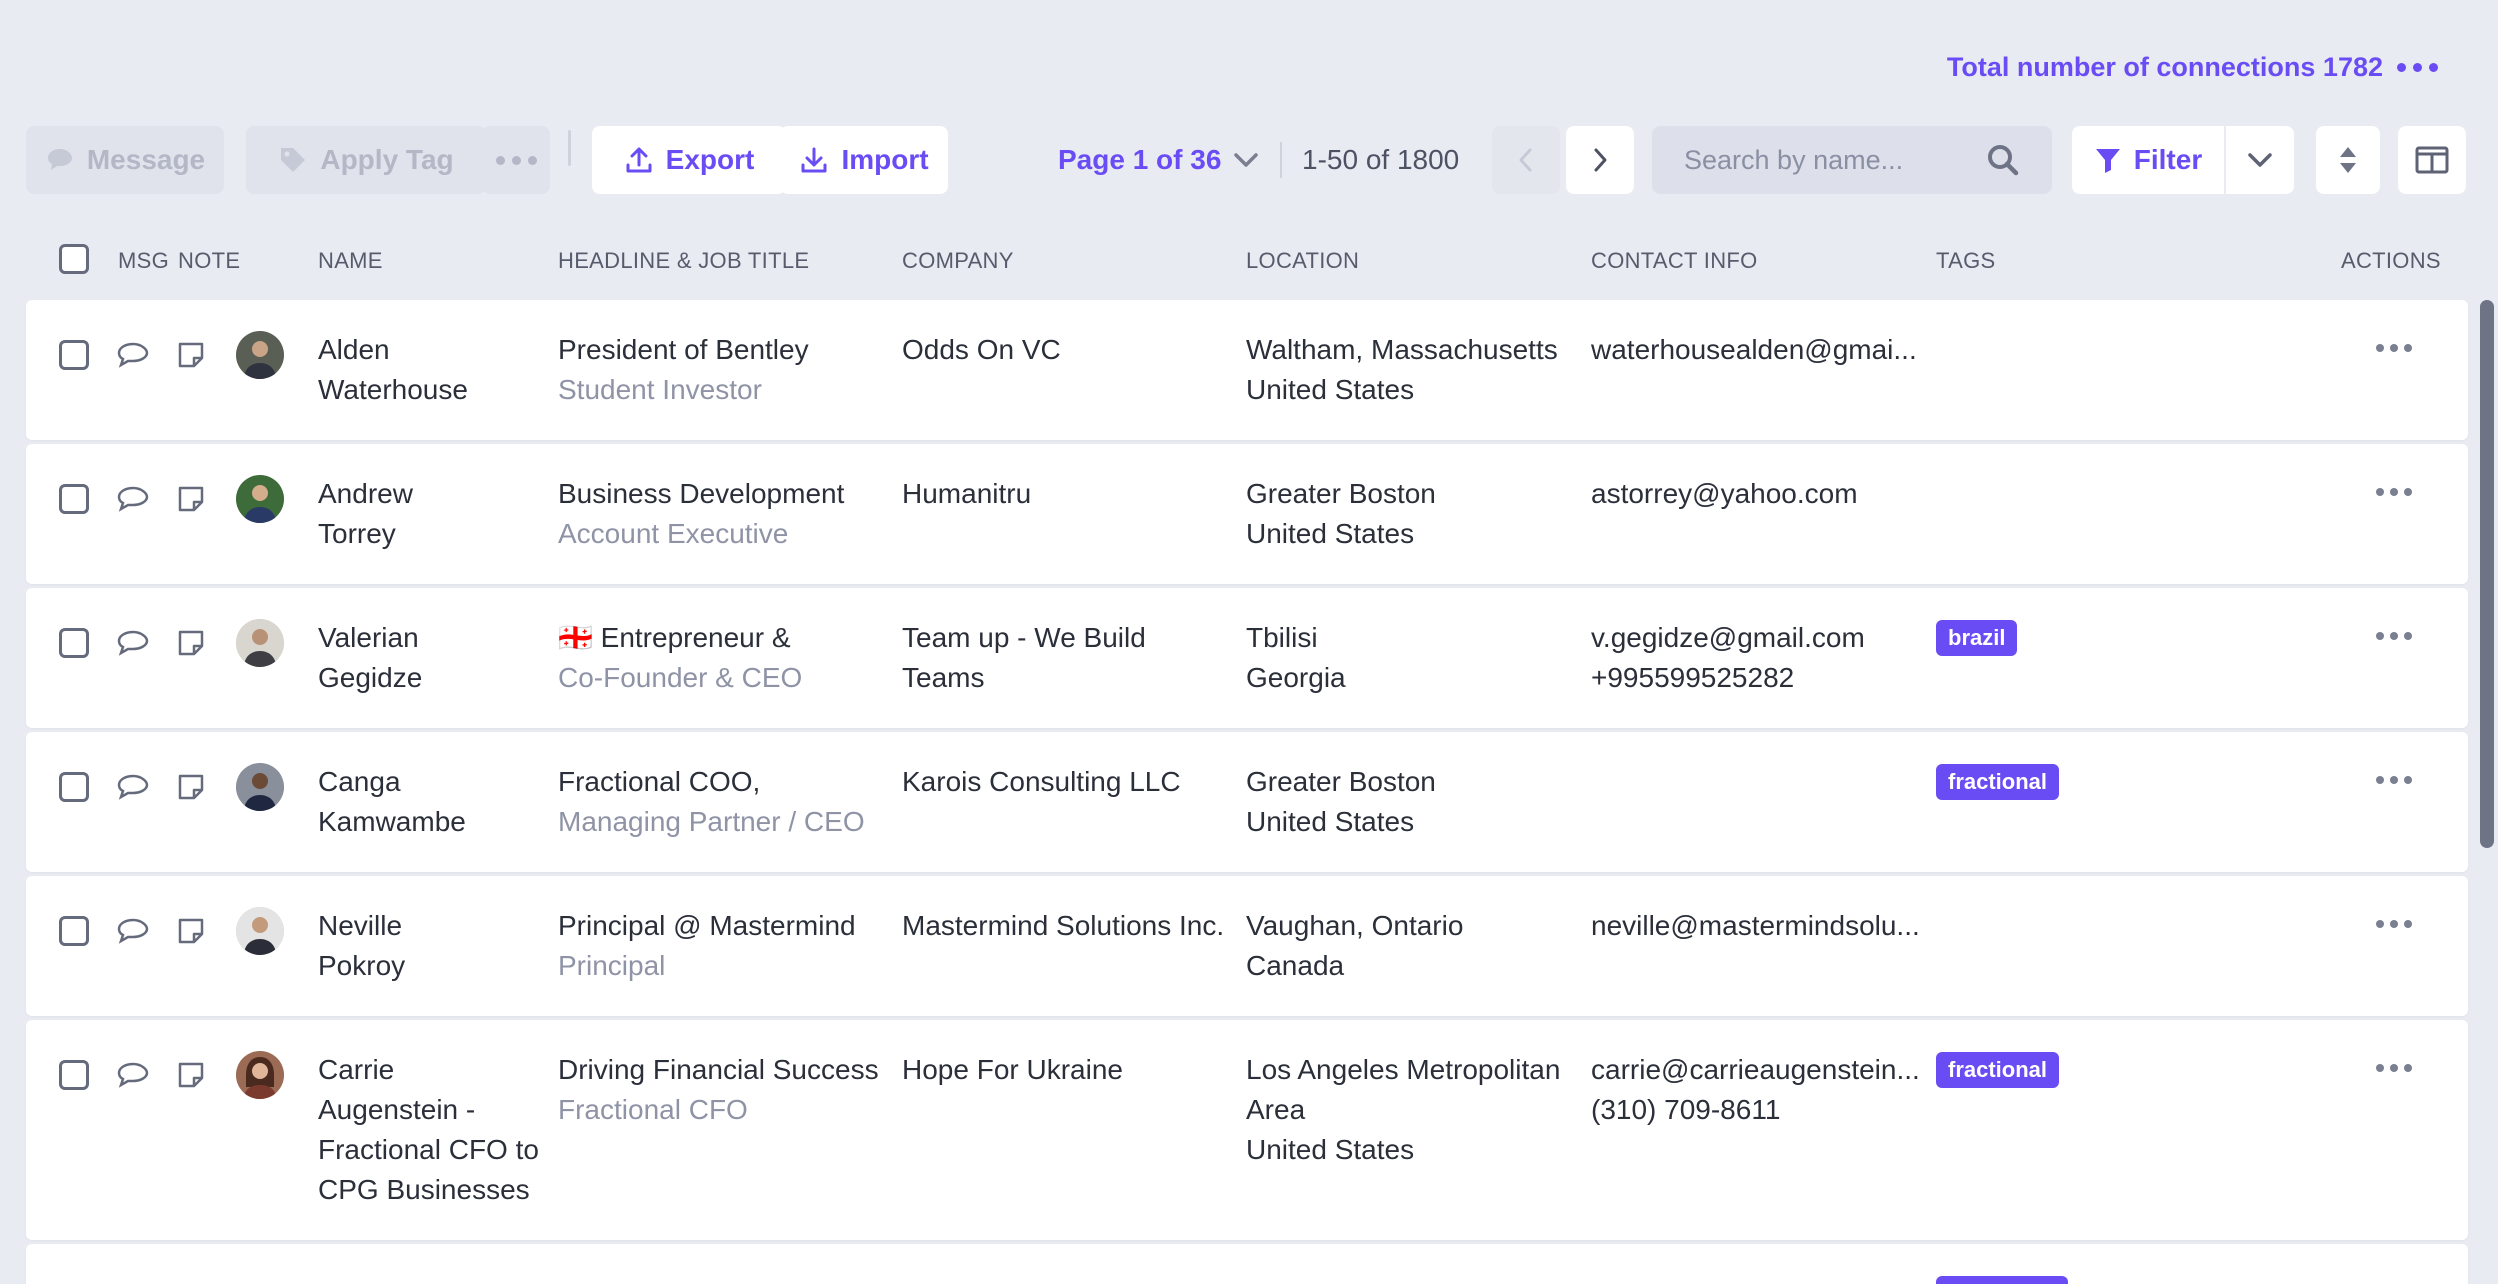 The image size is (2498, 1284). What do you see at coordinates (2107, 161) in the screenshot?
I see `filter-icon` at bounding box center [2107, 161].